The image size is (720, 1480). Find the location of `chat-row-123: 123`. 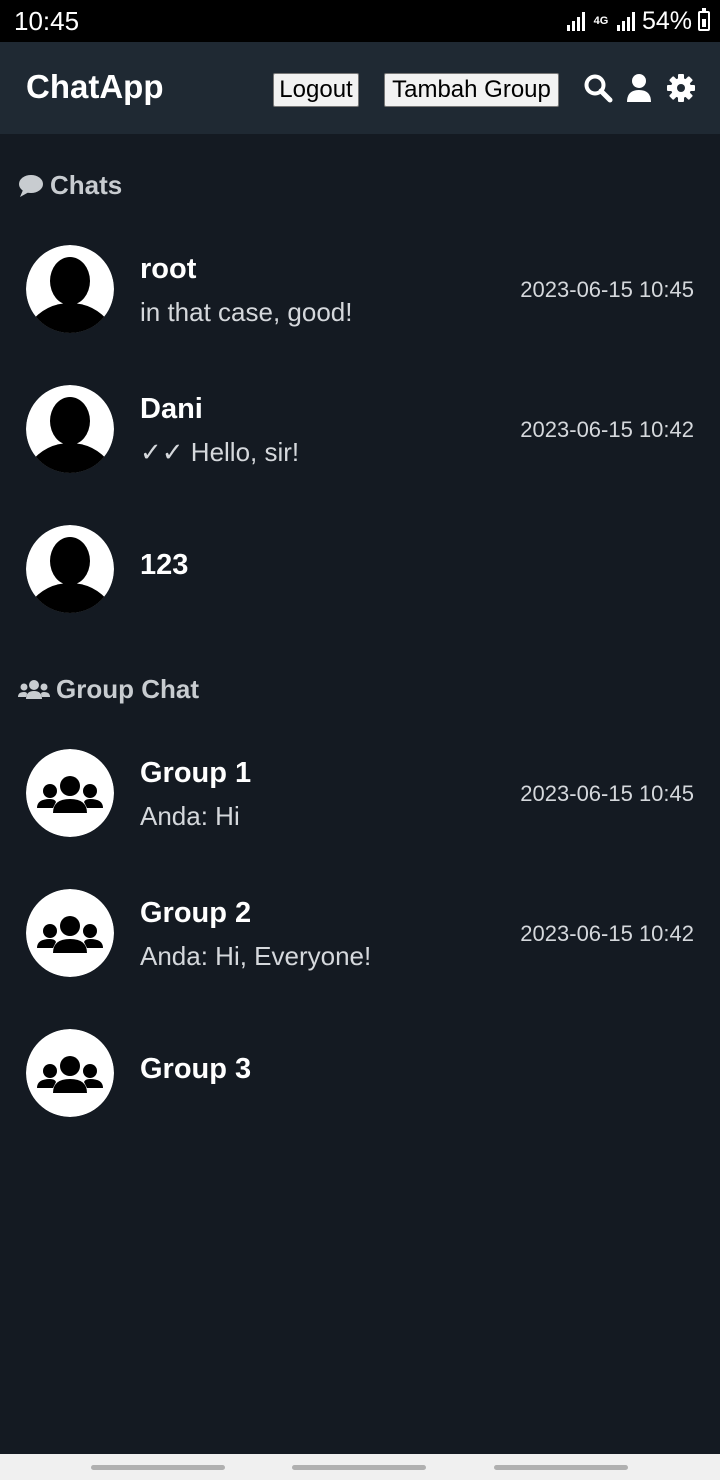

chat-row-123: 123 is located at coordinates (360, 565).